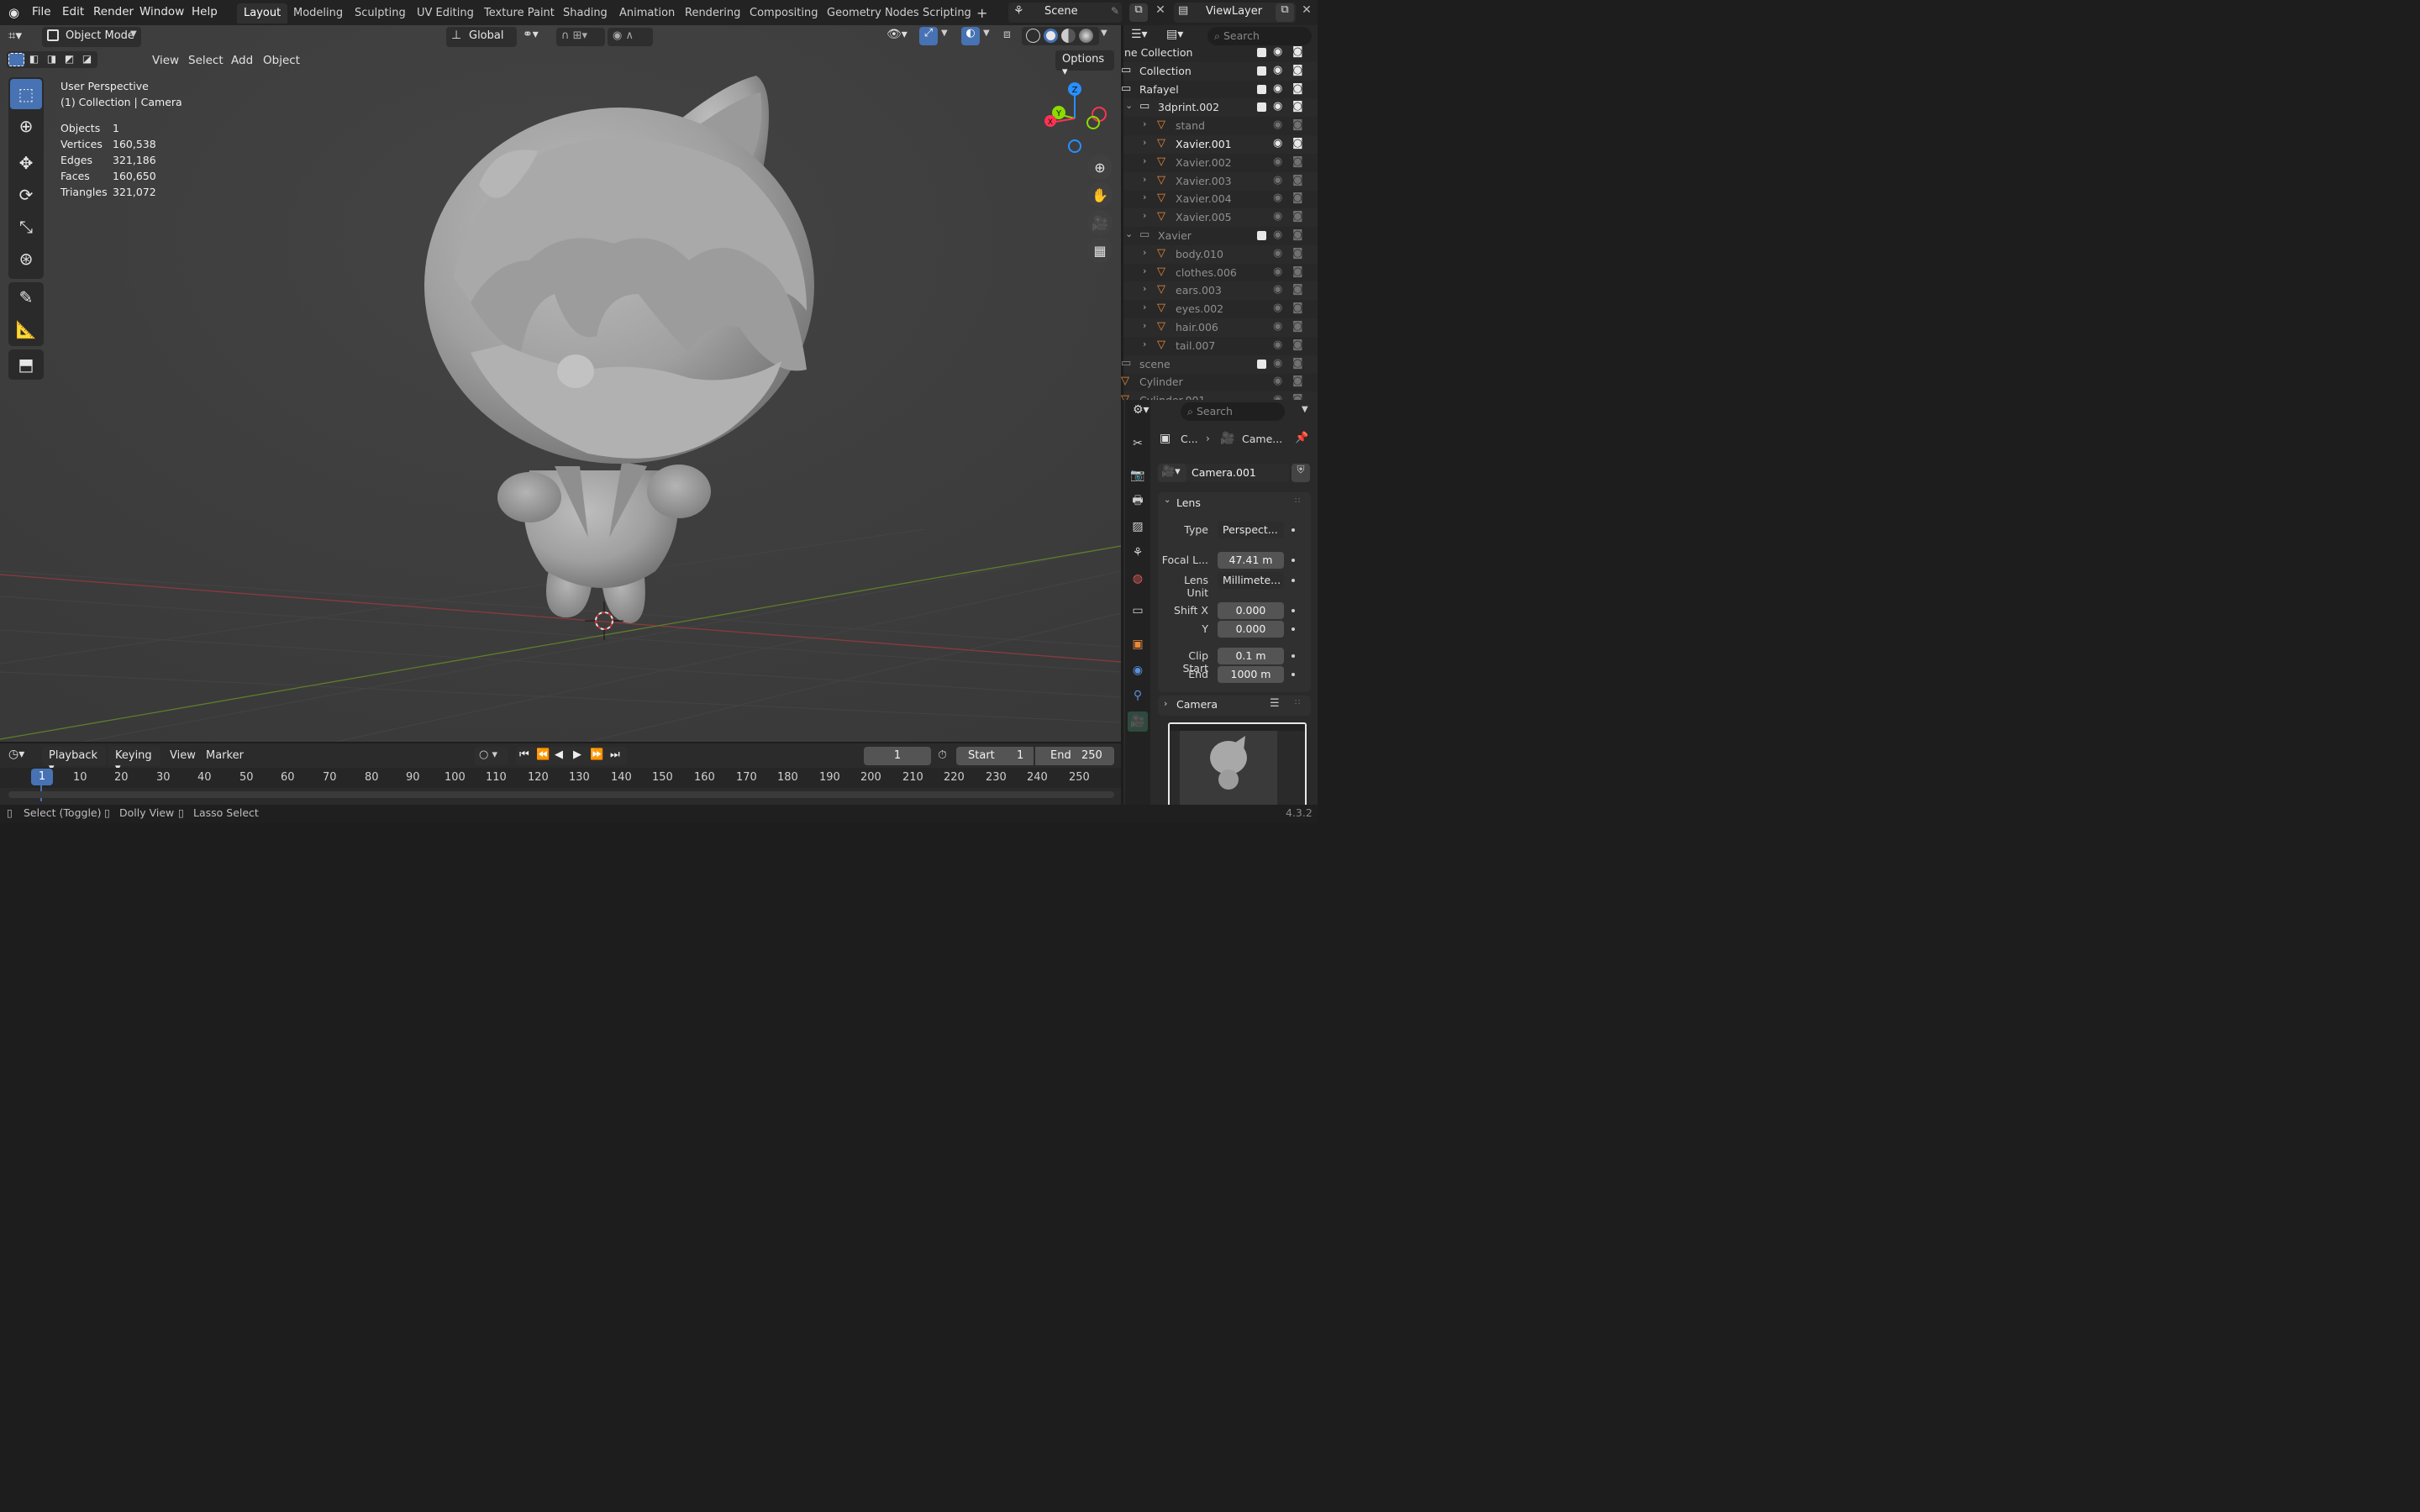  Describe the element at coordinates (1138, 579) in the screenshot. I see `world-tab-icon: ◍` at that location.